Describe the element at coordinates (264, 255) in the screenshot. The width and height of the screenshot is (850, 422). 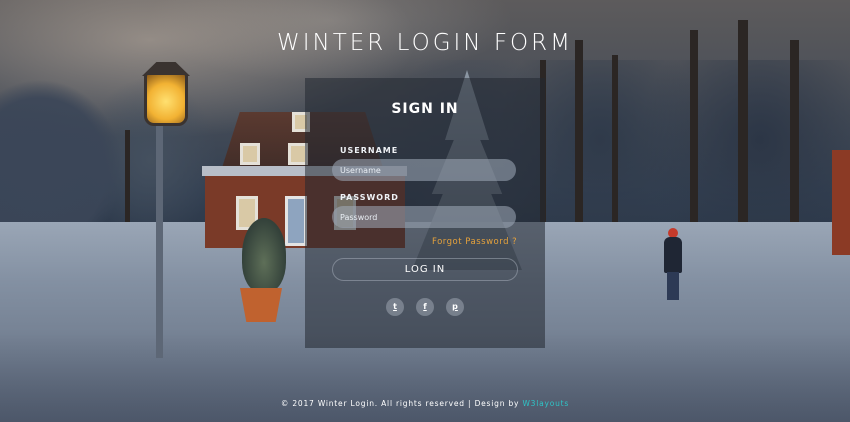
I see `potted-shrub` at that location.